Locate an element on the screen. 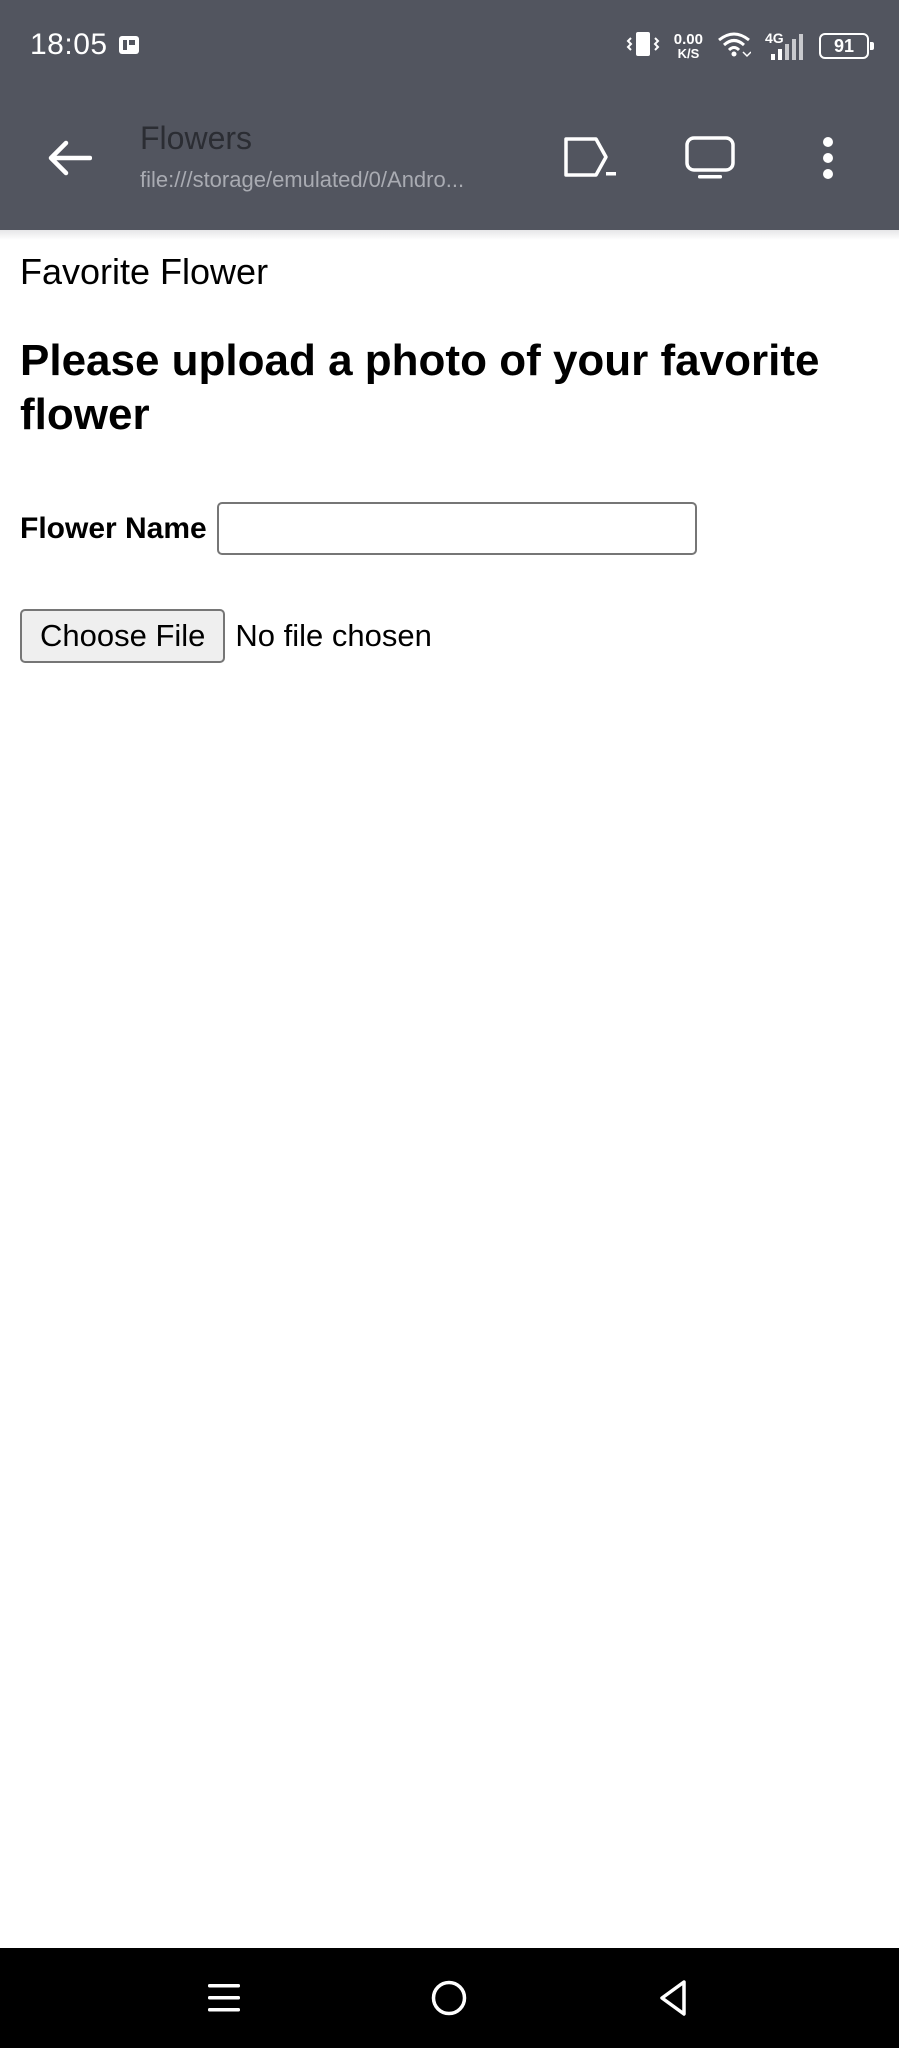 Image resolution: width=899 pixels, height=2048 pixels. app-bar-shadow is located at coordinates (449, 235).